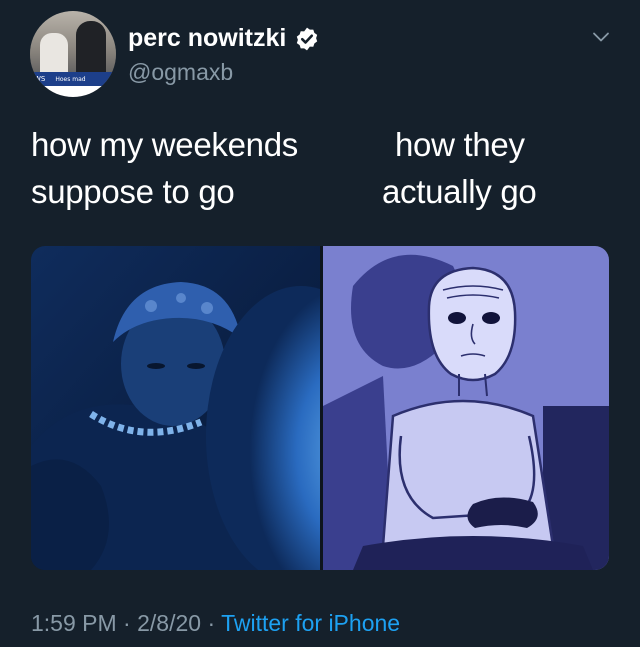  What do you see at coordinates (169, 623) in the screenshot?
I see `tweet-date: 2/8/20` at bounding box center [169, 623].